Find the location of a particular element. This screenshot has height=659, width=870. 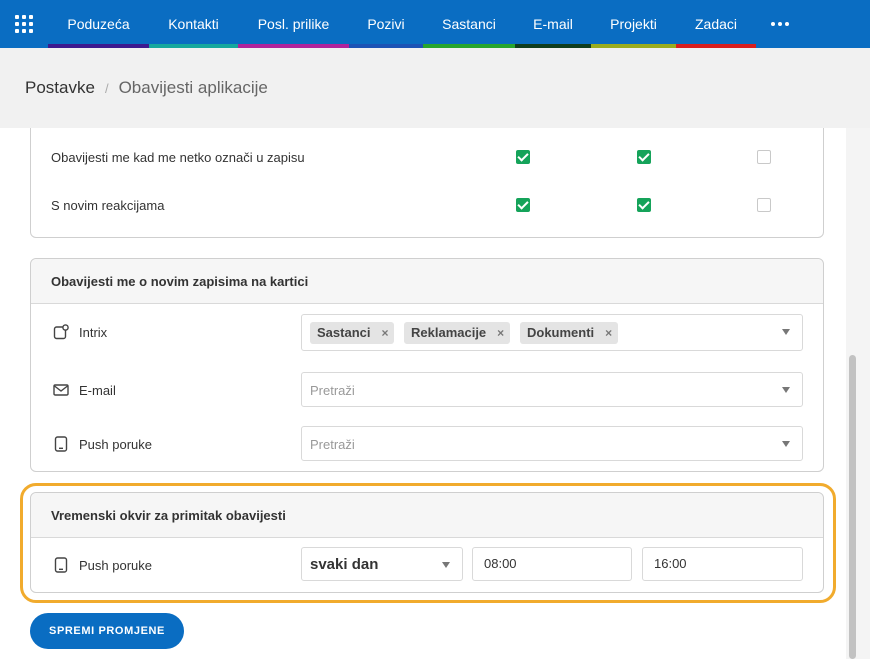

nav-label: E-mail is located at coordinates (553, 24).